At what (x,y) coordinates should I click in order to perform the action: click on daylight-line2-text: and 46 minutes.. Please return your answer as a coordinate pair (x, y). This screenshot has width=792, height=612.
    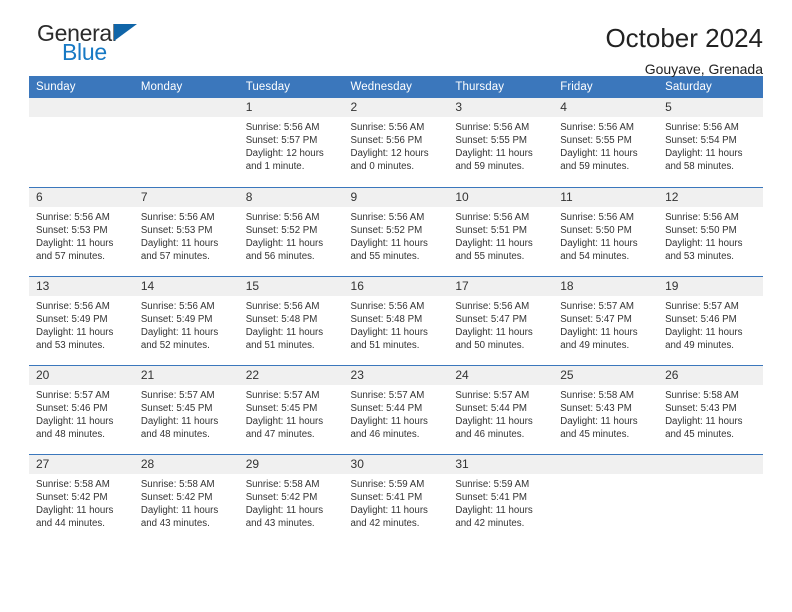
    Looking at the image, I should click on (385, 434).